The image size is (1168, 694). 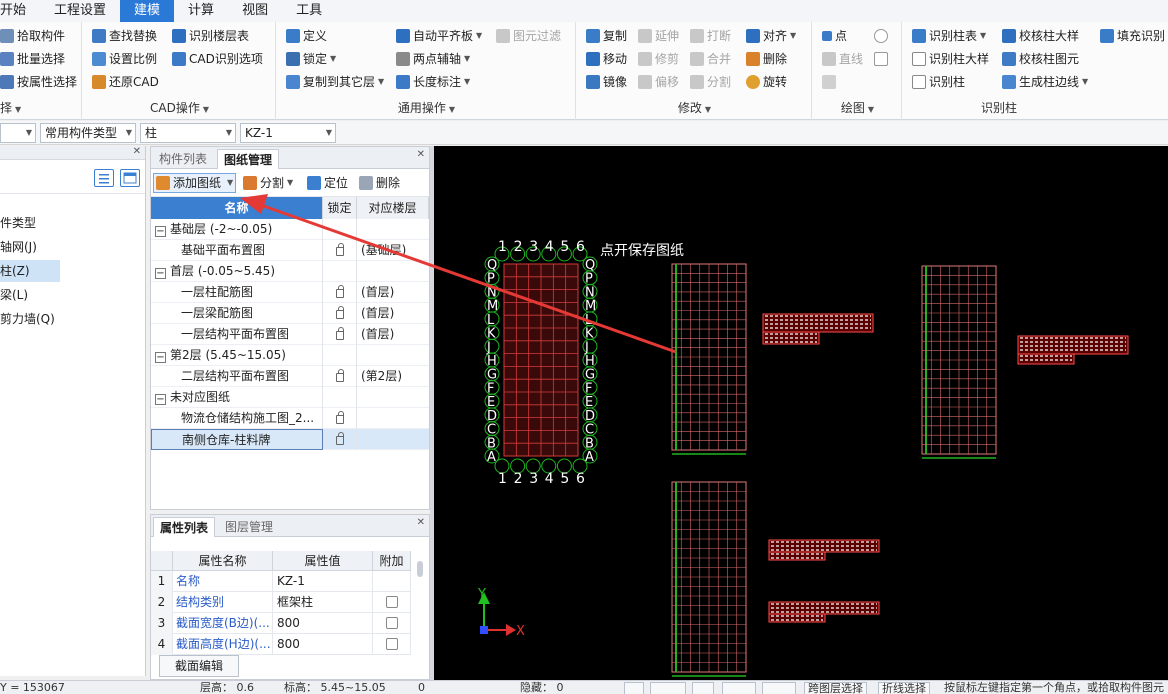 What do you see at coordinates (433, 59) in the screenshot?
I see `two-point-aux-axis-button: 两点辅轴 ▼` at bounding box center [433, 59].